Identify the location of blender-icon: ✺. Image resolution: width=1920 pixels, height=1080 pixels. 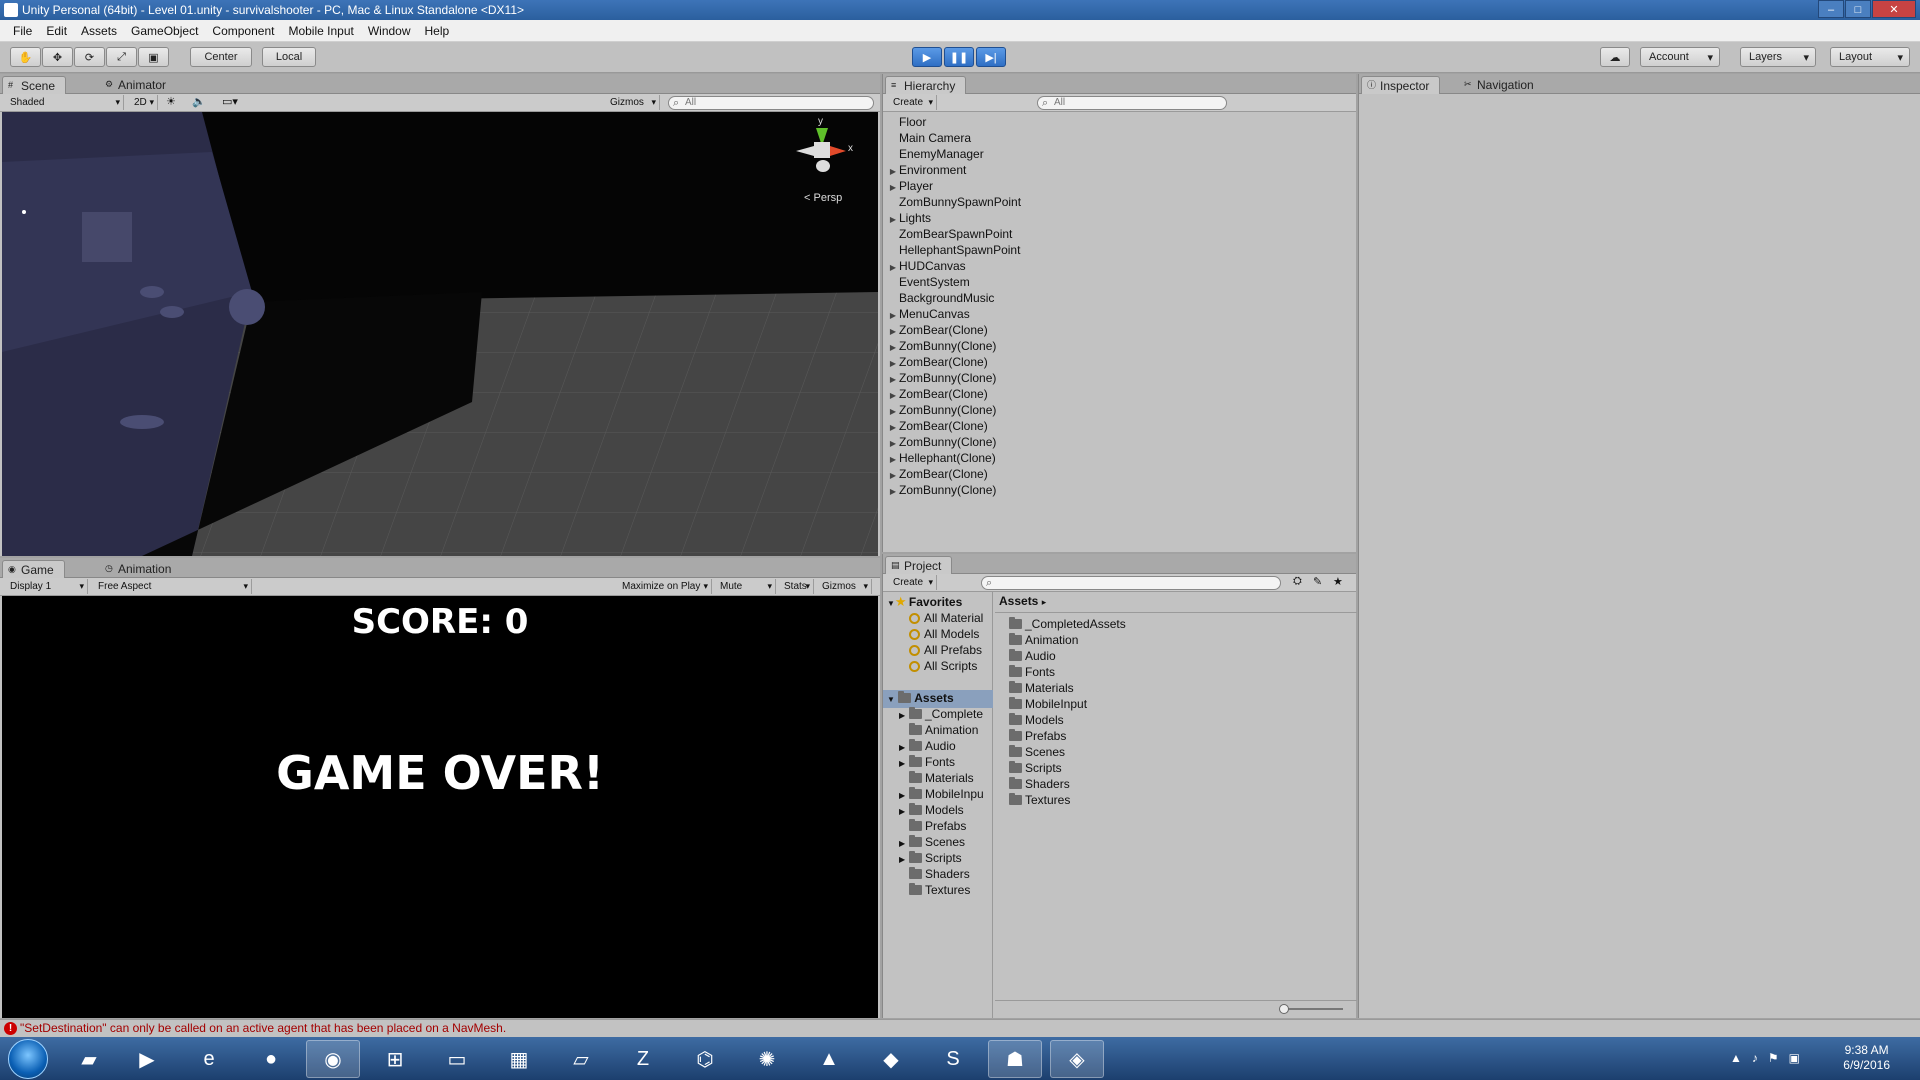
(767, 1059).